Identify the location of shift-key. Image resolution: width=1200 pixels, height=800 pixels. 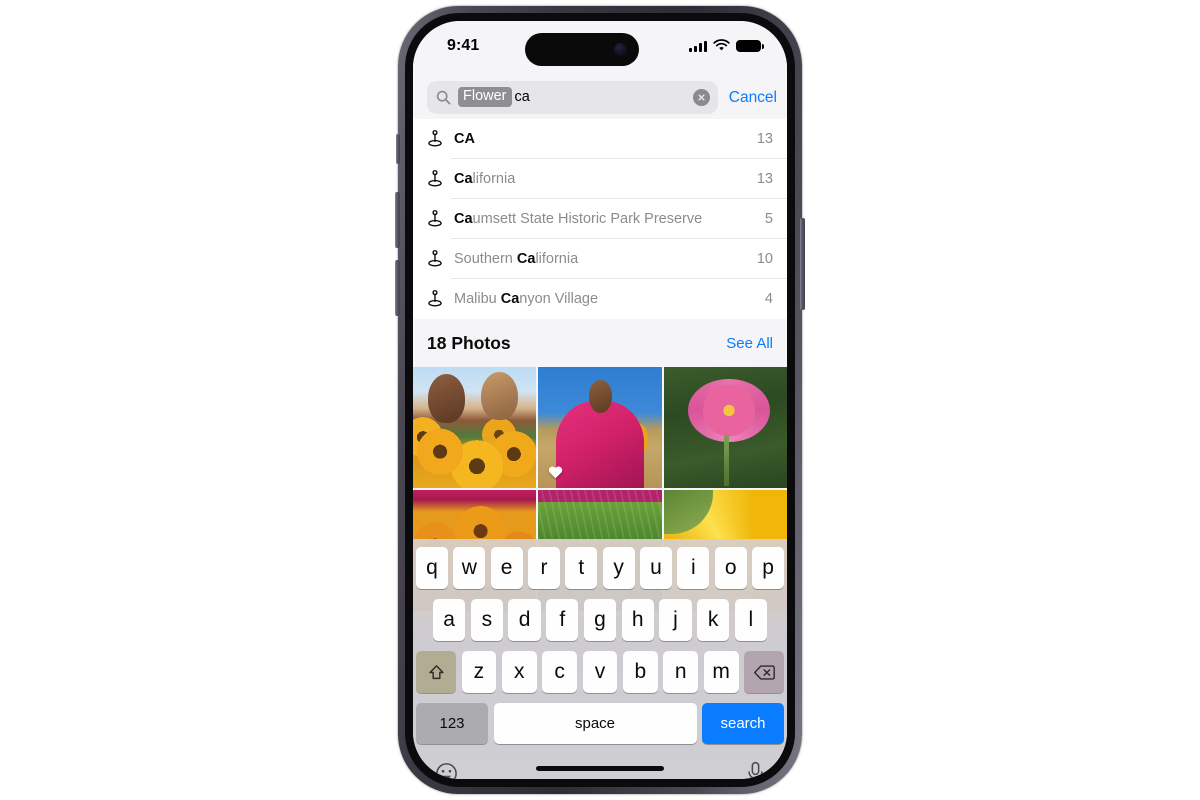
(436, 672).